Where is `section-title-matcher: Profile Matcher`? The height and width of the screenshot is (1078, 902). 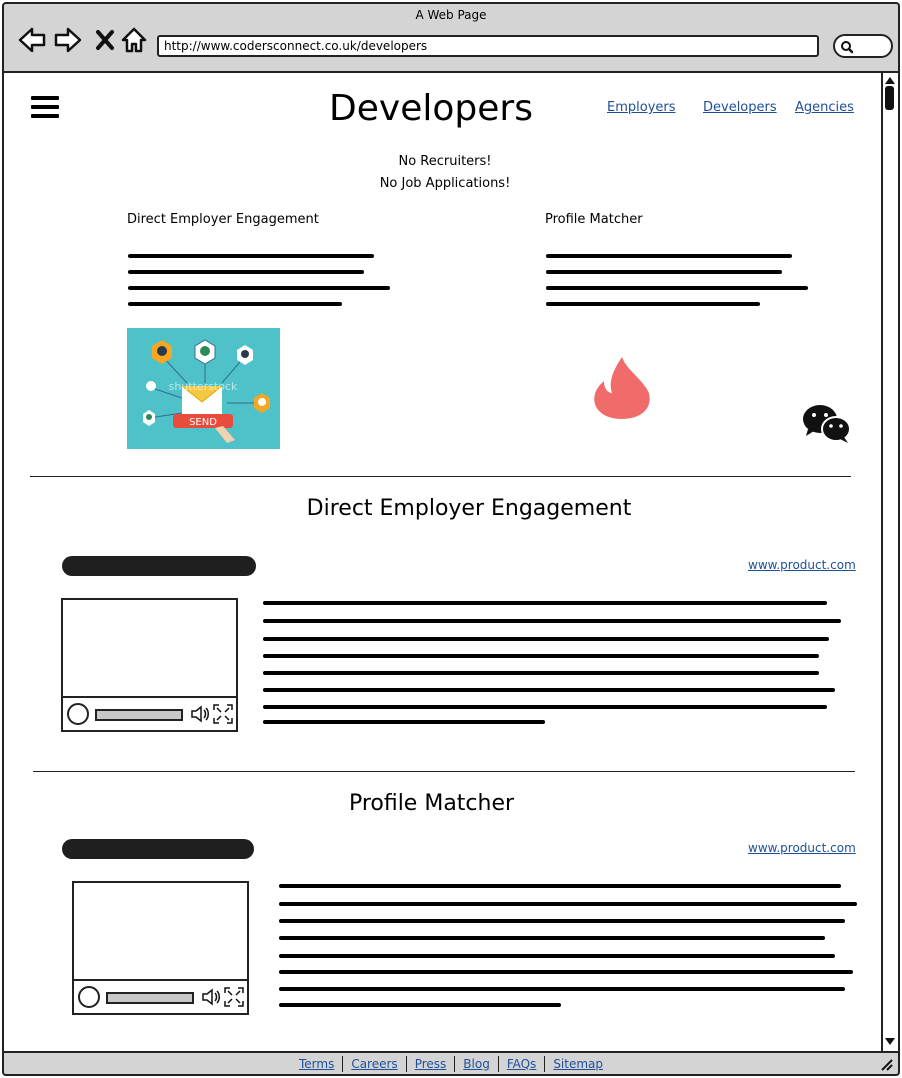
section-title-matcher: Profile Matcher is located at coordinates (431, 803).